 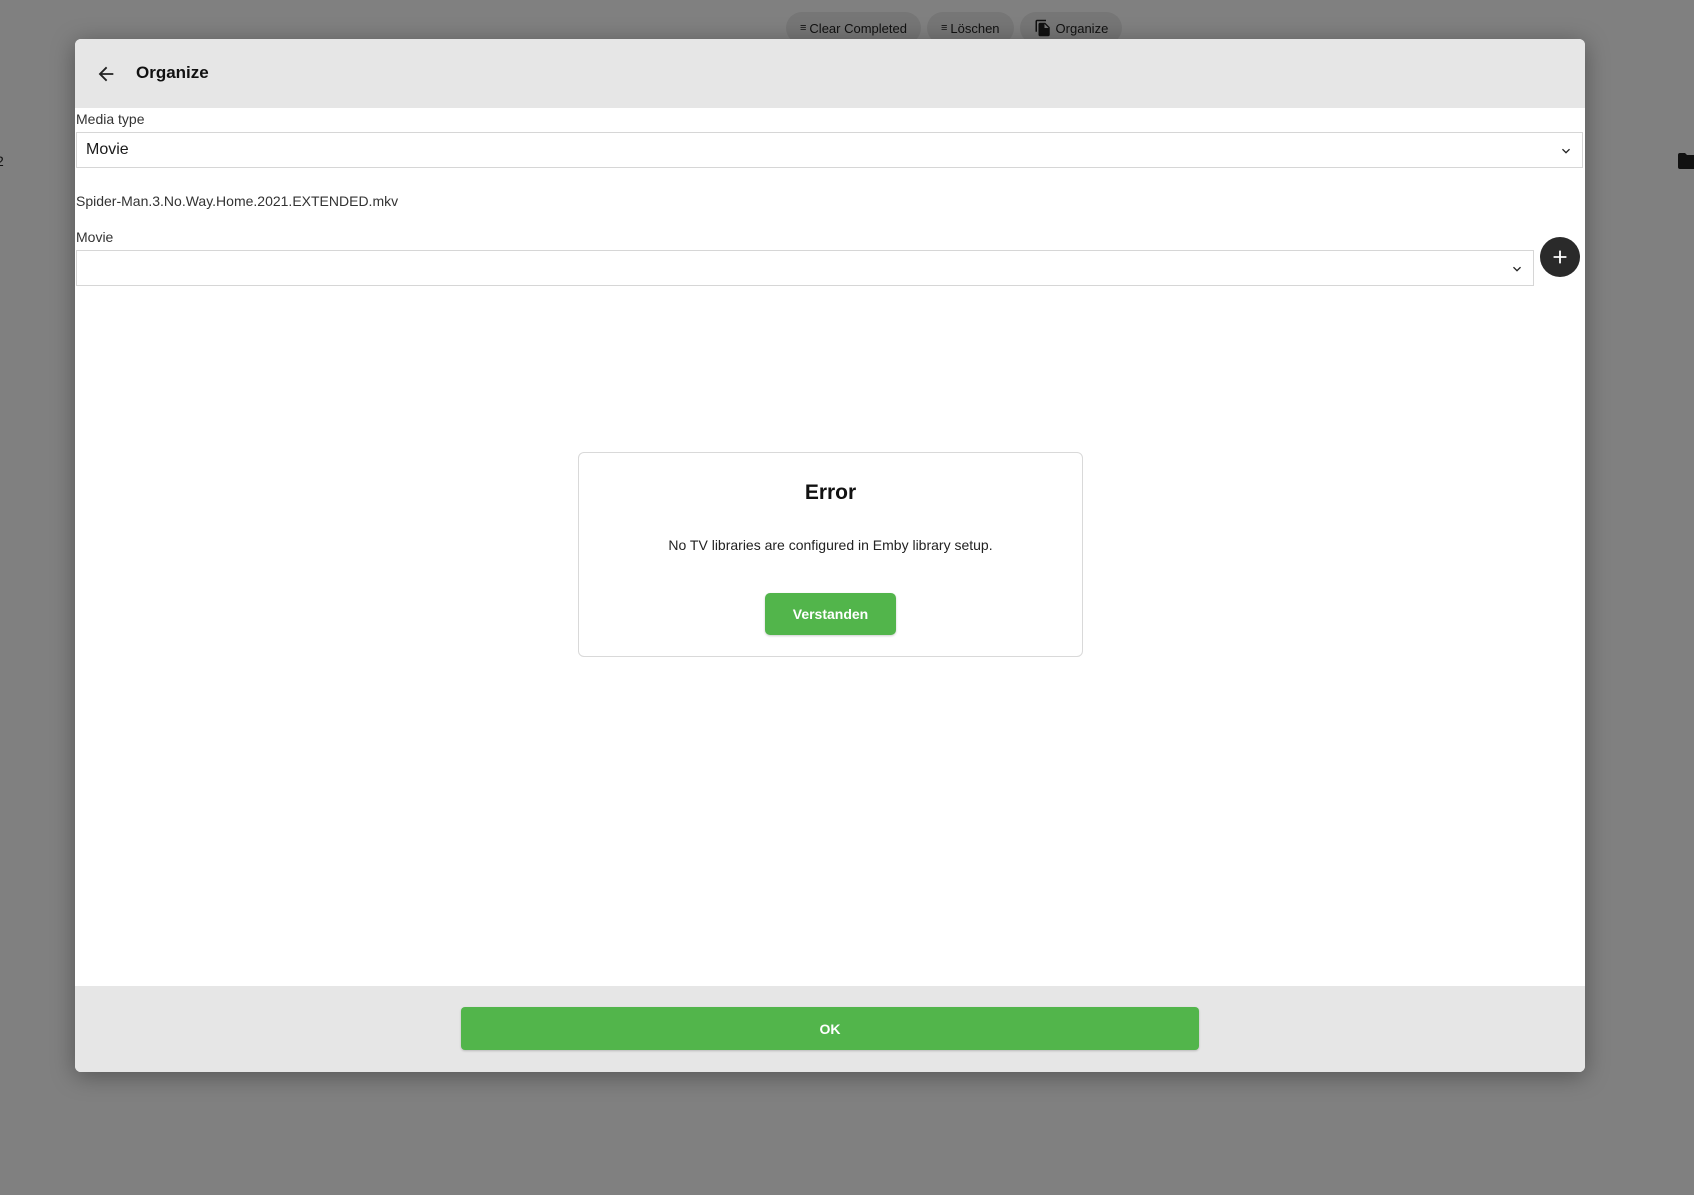 What do you see at coordinates (830, 73) in the screenshot?
I see `dialog-header: Organize` at bounding box center [830, 73].